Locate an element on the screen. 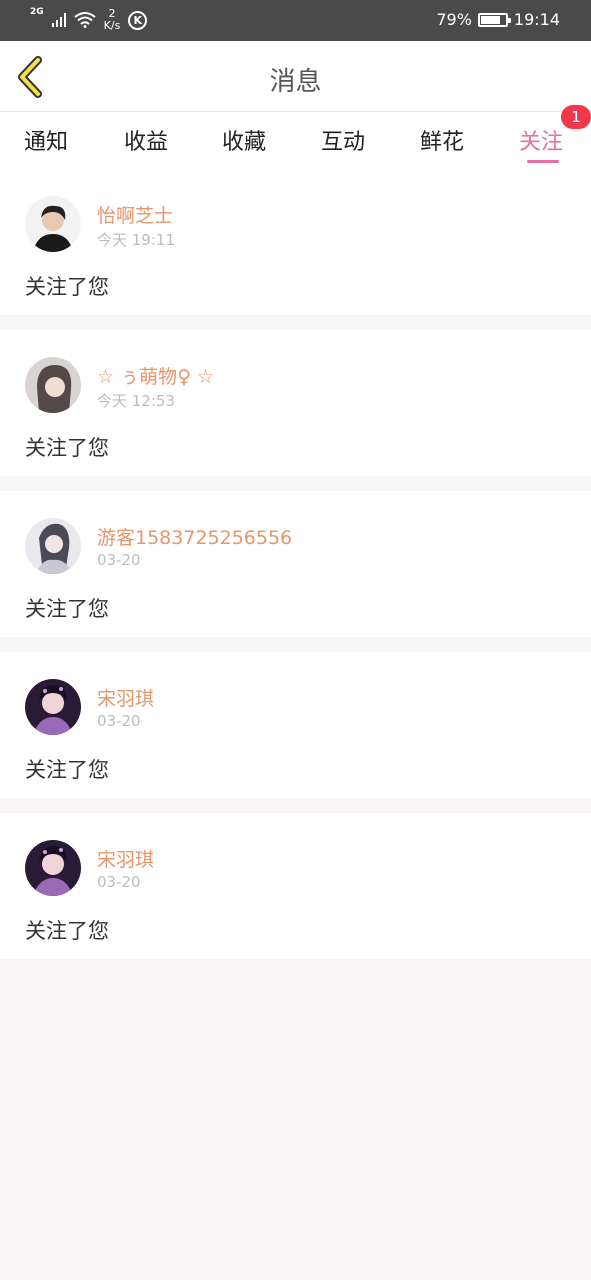 The height and width of the screenshot is (1280, 591). sender-name: ☆ ぅ萌物♀ ☆ is located at coordinates (155, 375).